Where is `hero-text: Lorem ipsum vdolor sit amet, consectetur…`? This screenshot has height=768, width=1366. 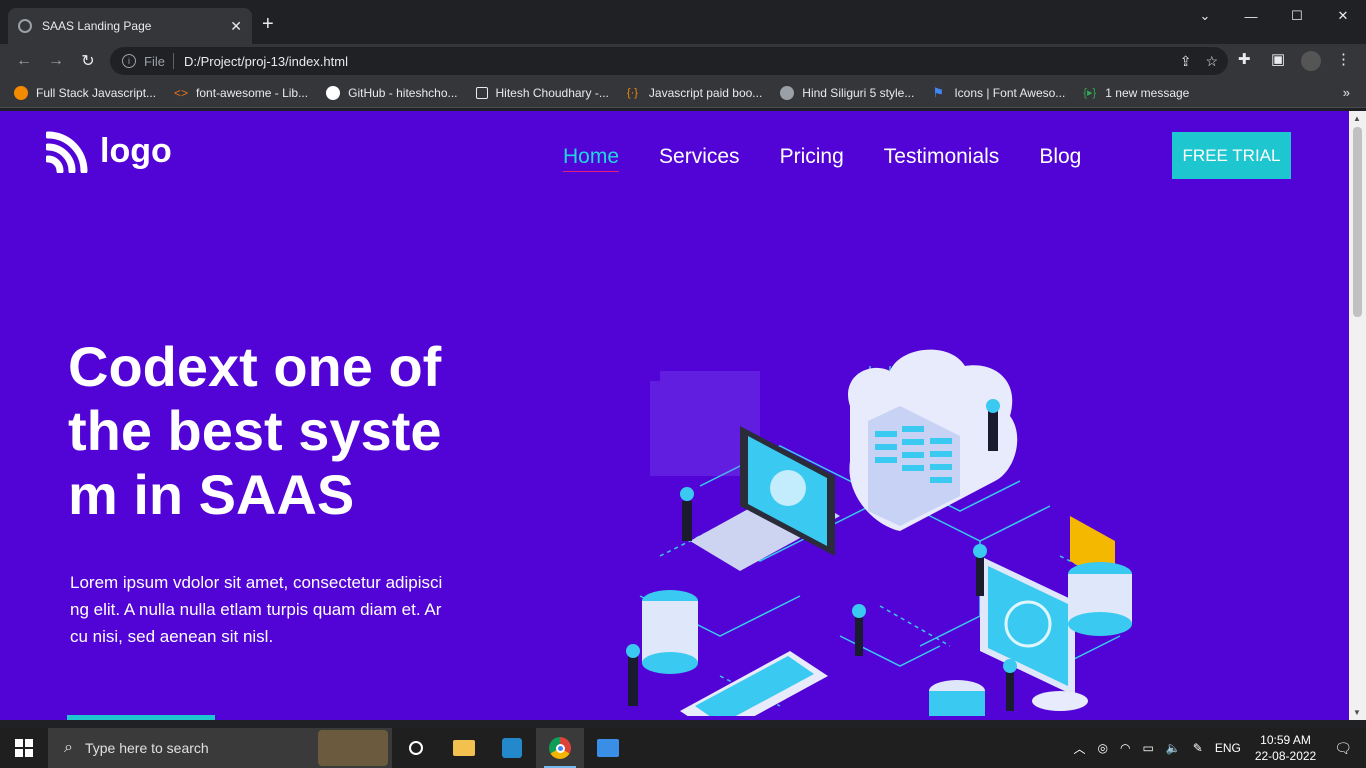 hero-text: Lorem ipsum vdolor sit amet, consectetur… is located at coordinates (256, 609).